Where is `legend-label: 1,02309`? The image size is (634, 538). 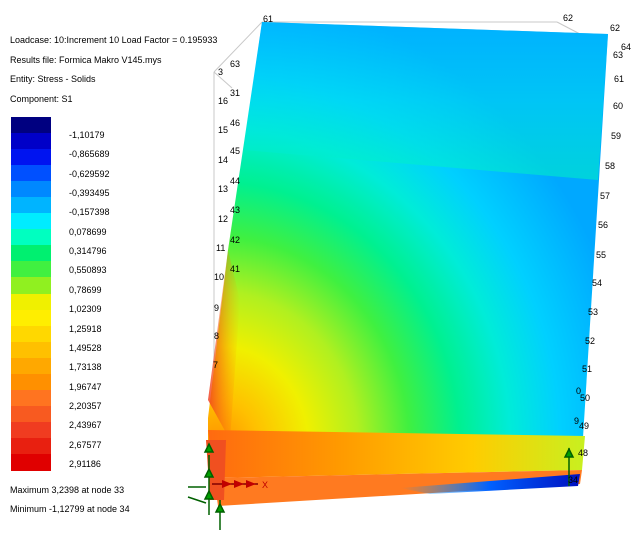
legend-label: 1,02309 is located at coordinates (85, 309).